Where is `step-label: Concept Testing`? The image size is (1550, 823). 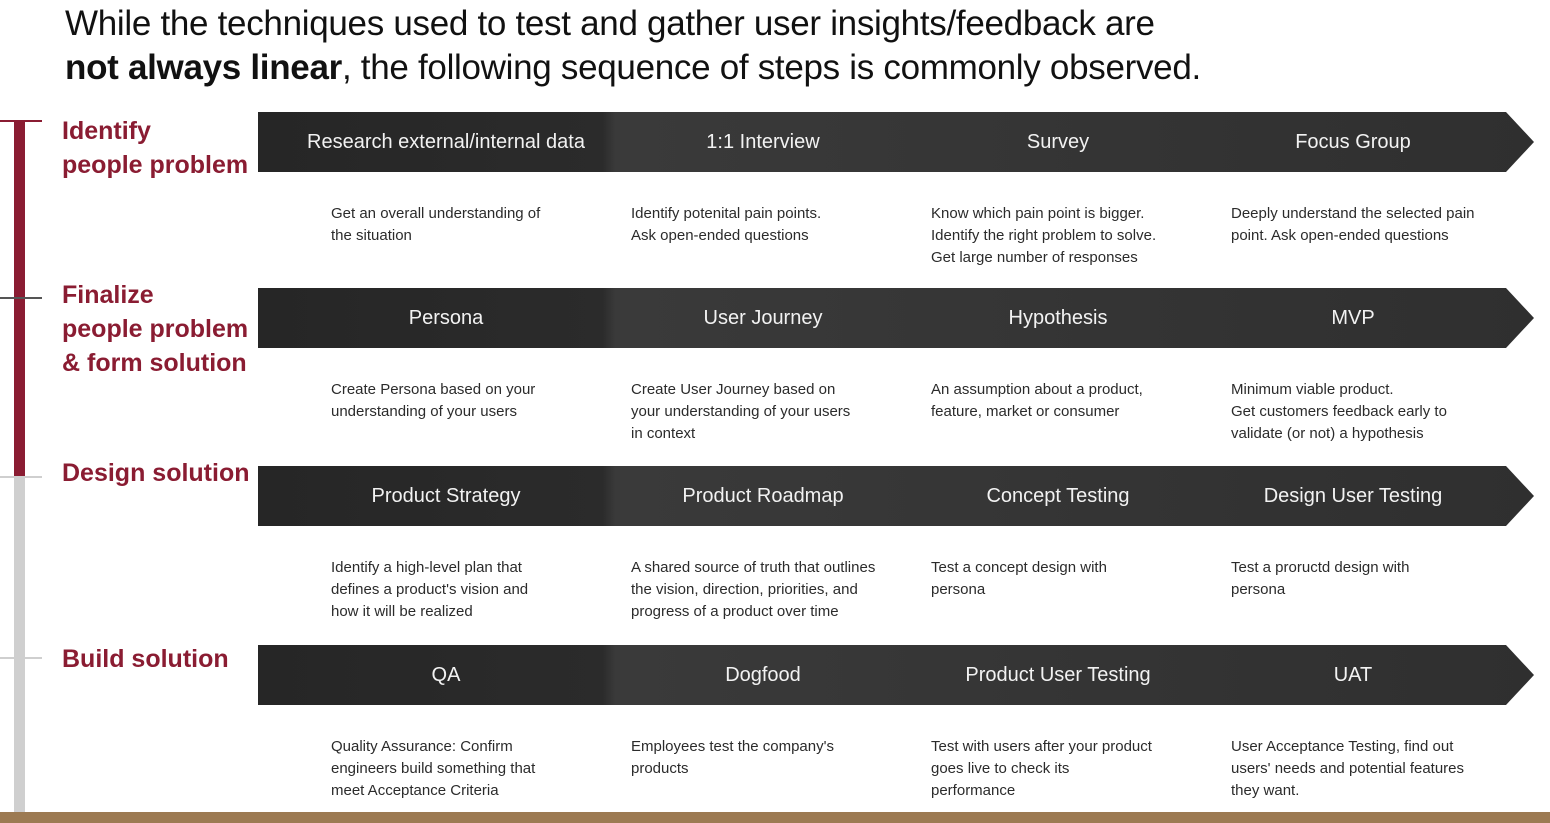 step-label: Concept Testing is located at coordinates (1058, 496).